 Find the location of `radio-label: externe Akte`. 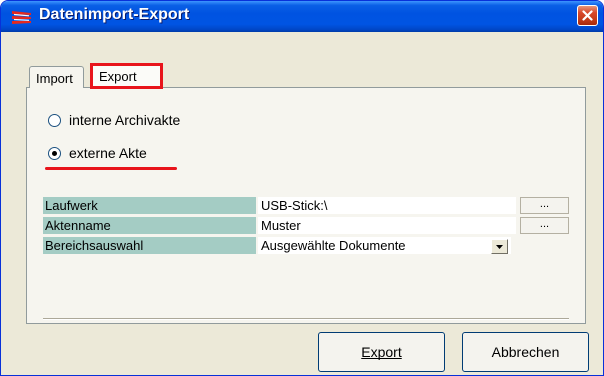

radio-label: externe Akte is located at coordinates (108, 153).